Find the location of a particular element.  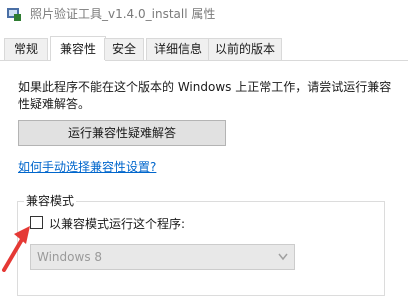

compat-mode-select-value: Windows 8 is located at coordinates (70, 257).